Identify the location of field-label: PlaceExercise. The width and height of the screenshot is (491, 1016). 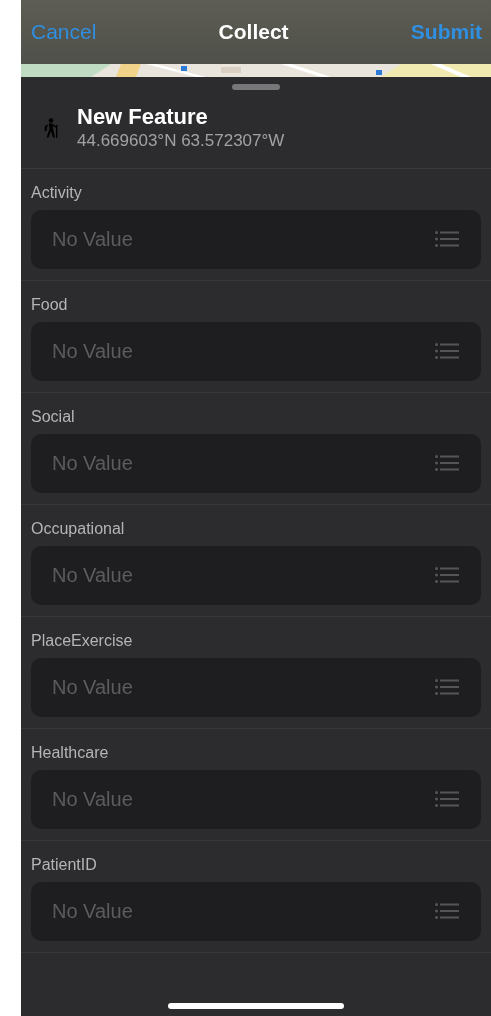
(82, 641).